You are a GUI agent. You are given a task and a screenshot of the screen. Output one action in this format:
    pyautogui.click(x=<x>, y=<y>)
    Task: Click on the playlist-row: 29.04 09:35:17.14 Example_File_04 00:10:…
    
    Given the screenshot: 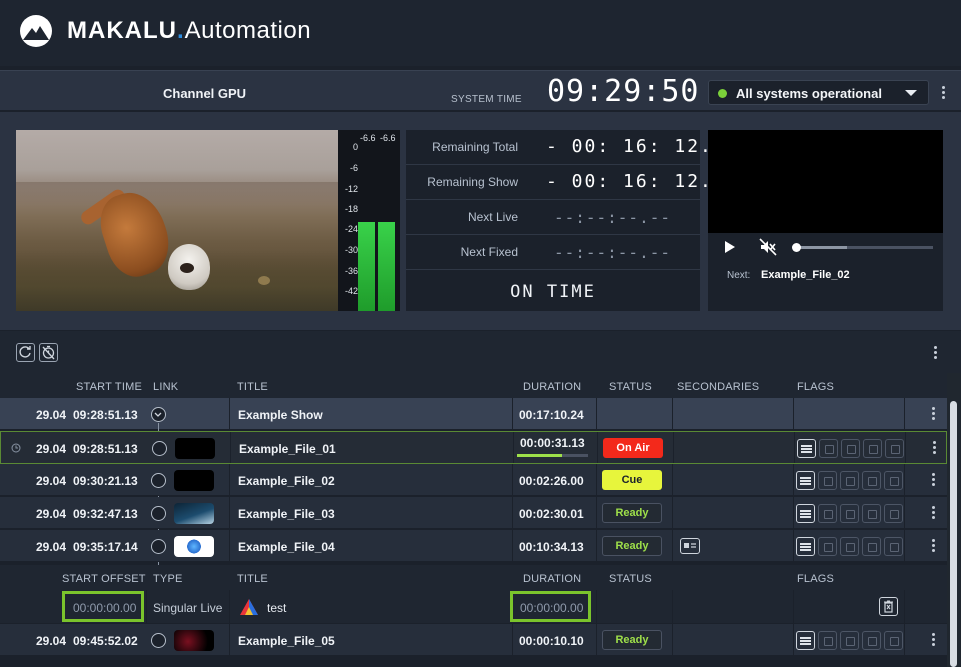 What is the action you would take?
    pyautogui.click(x=473, y=546)
    